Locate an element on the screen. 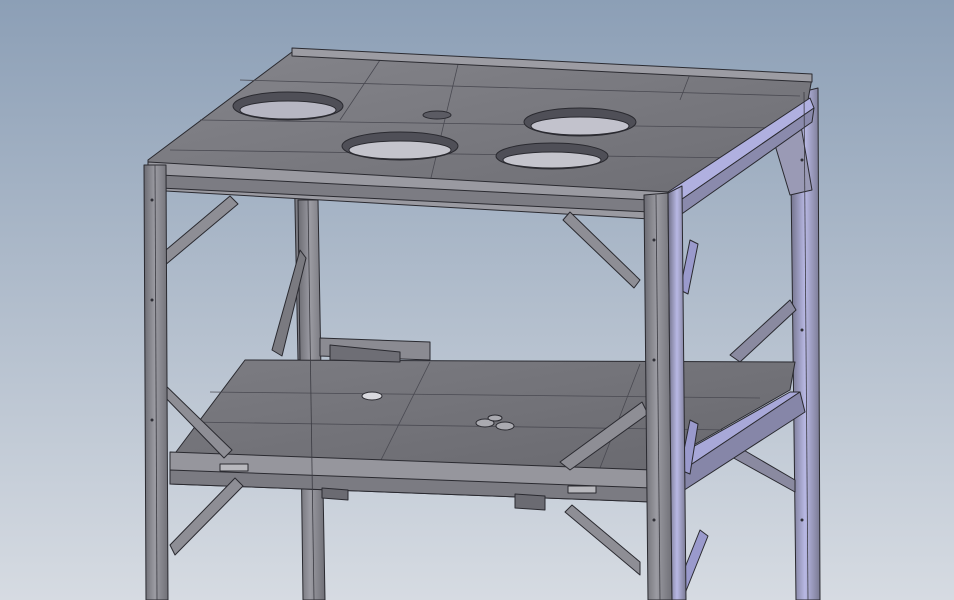 Image resolution: width=954 pixels, height=600 pixels. small-hole is located at coordinates (437, 115).